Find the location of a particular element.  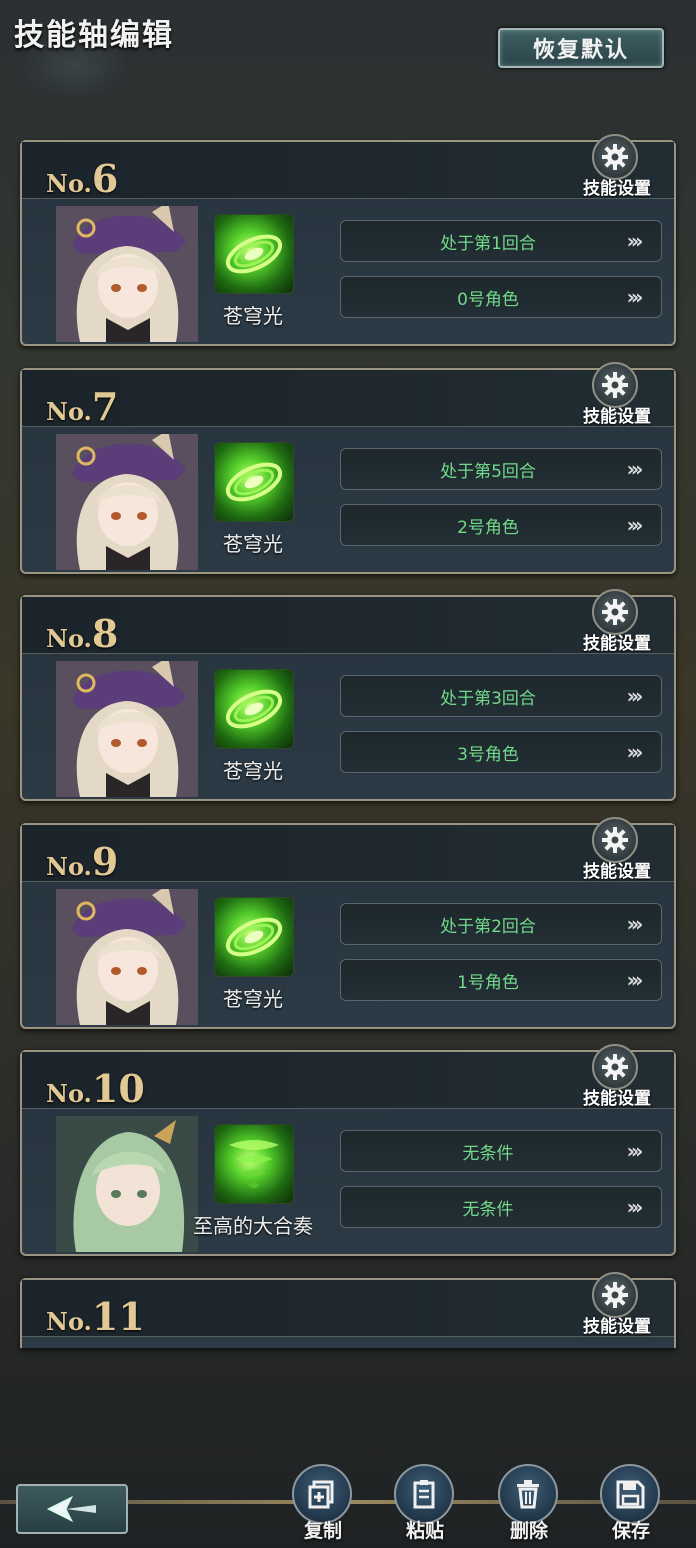

condition-round-text: 处于第3回合 is located at coordinates (488, 698).